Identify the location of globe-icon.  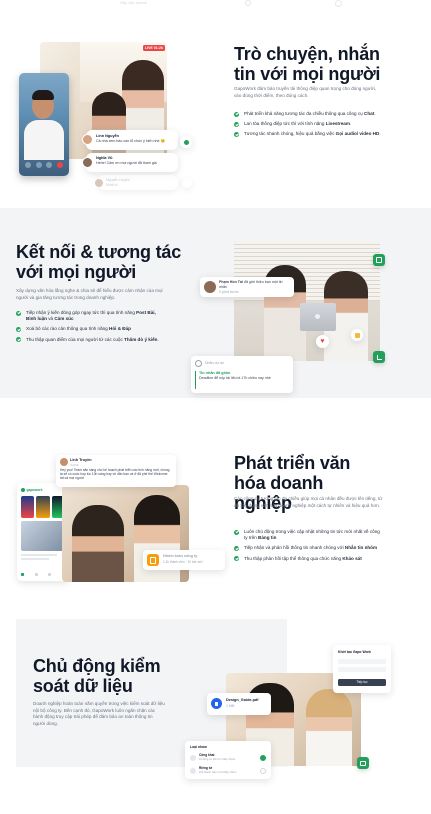
(193, 757).